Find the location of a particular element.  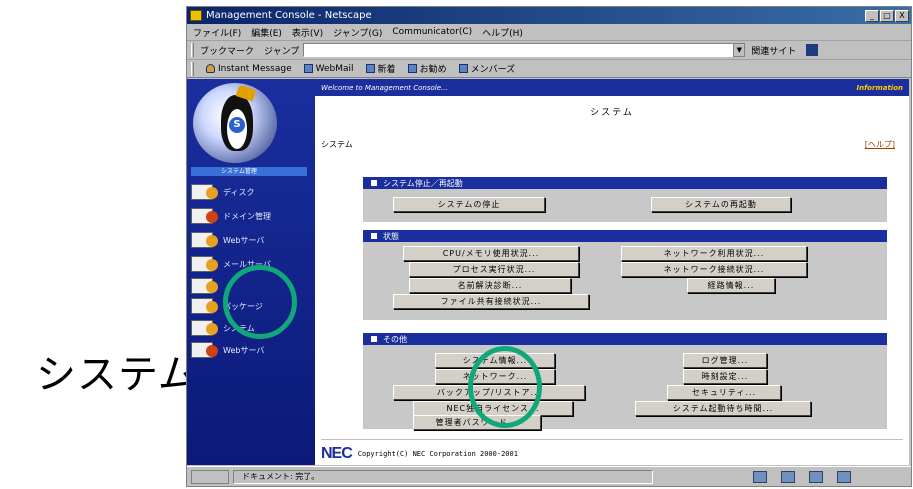

highlight-circle-sidebar is located at coordinates (260, 302).